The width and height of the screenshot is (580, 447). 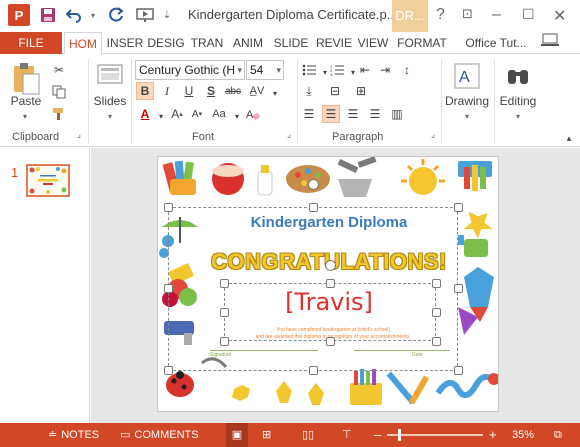 What do you see at coordinates (166, 43) in the screenshot?
I see `tab-design: DESIG` at bounding box center [166, 43].